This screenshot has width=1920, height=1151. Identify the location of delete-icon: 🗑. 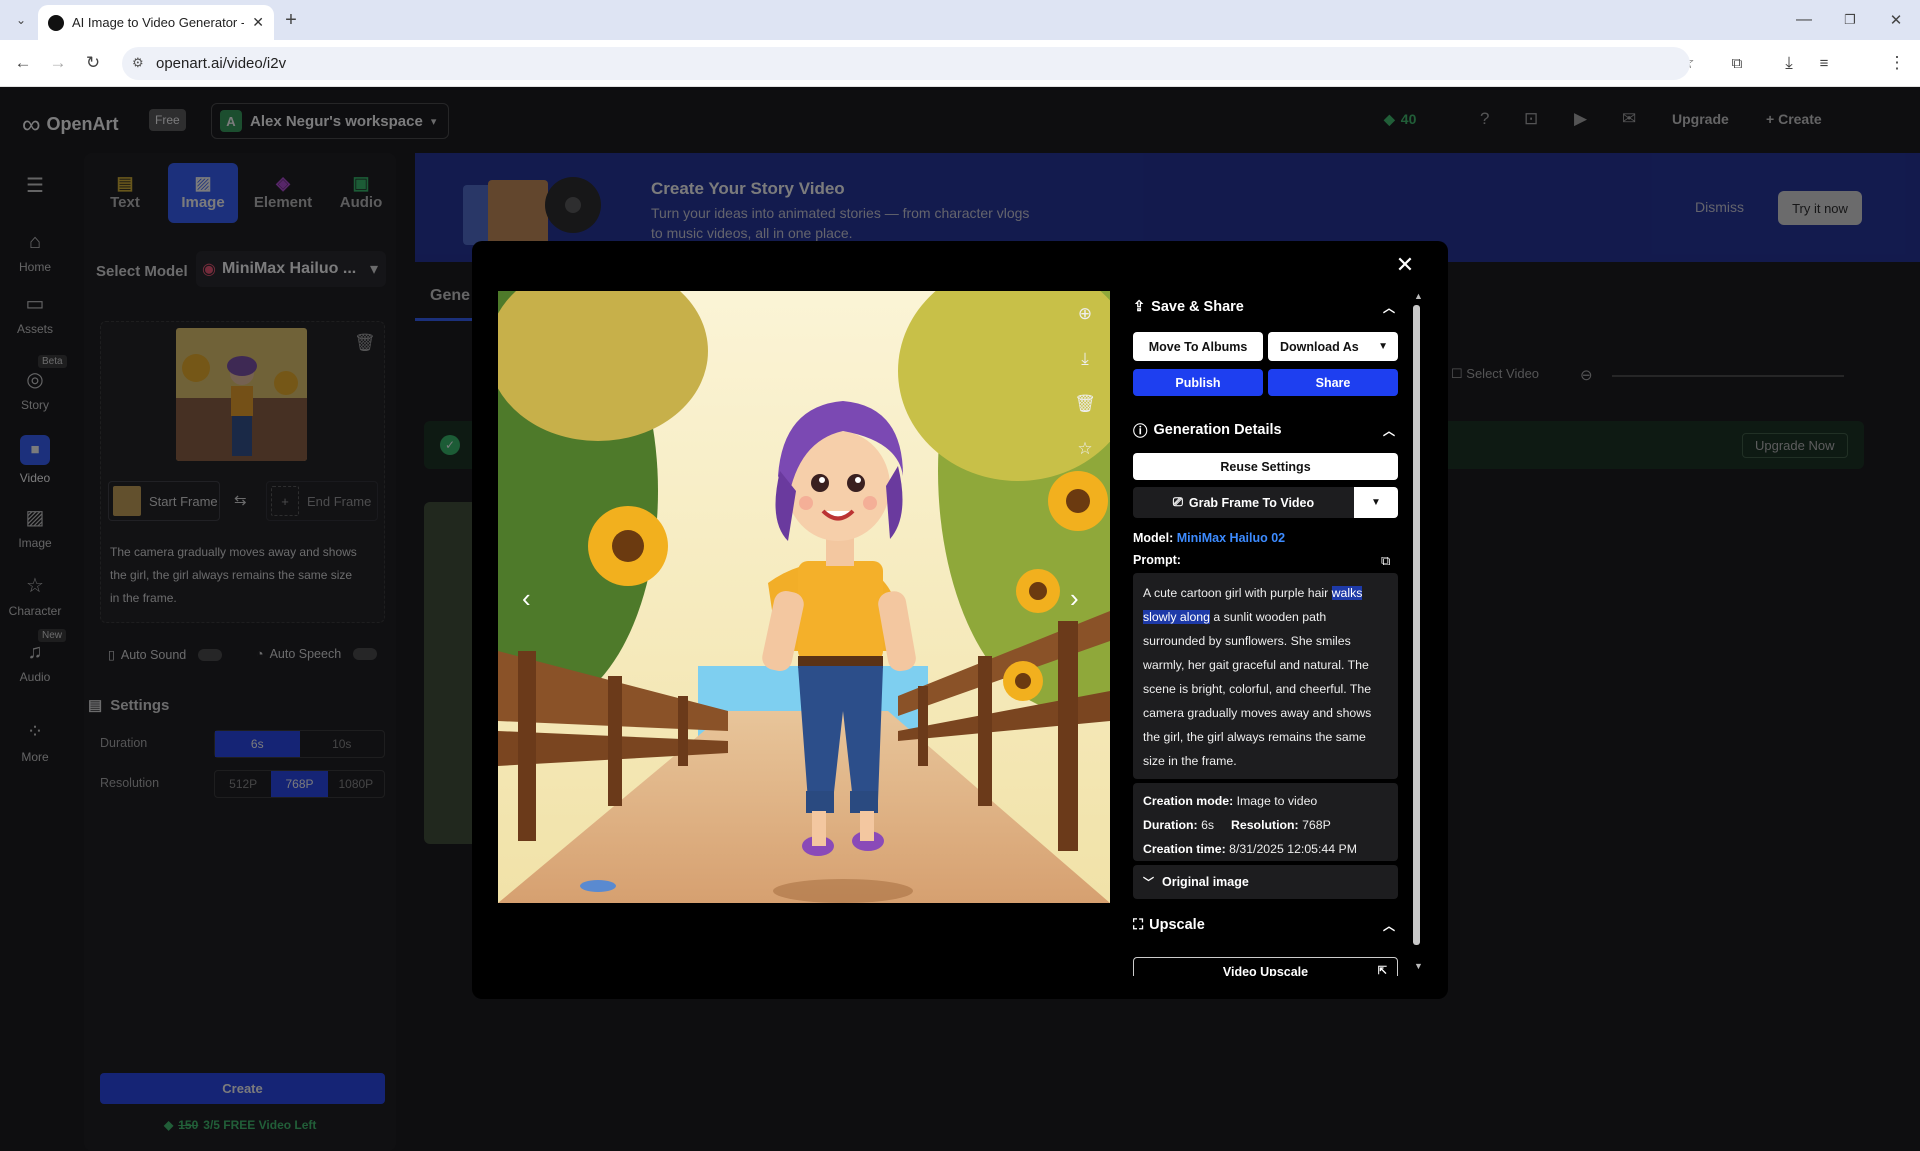
(1085, 404).